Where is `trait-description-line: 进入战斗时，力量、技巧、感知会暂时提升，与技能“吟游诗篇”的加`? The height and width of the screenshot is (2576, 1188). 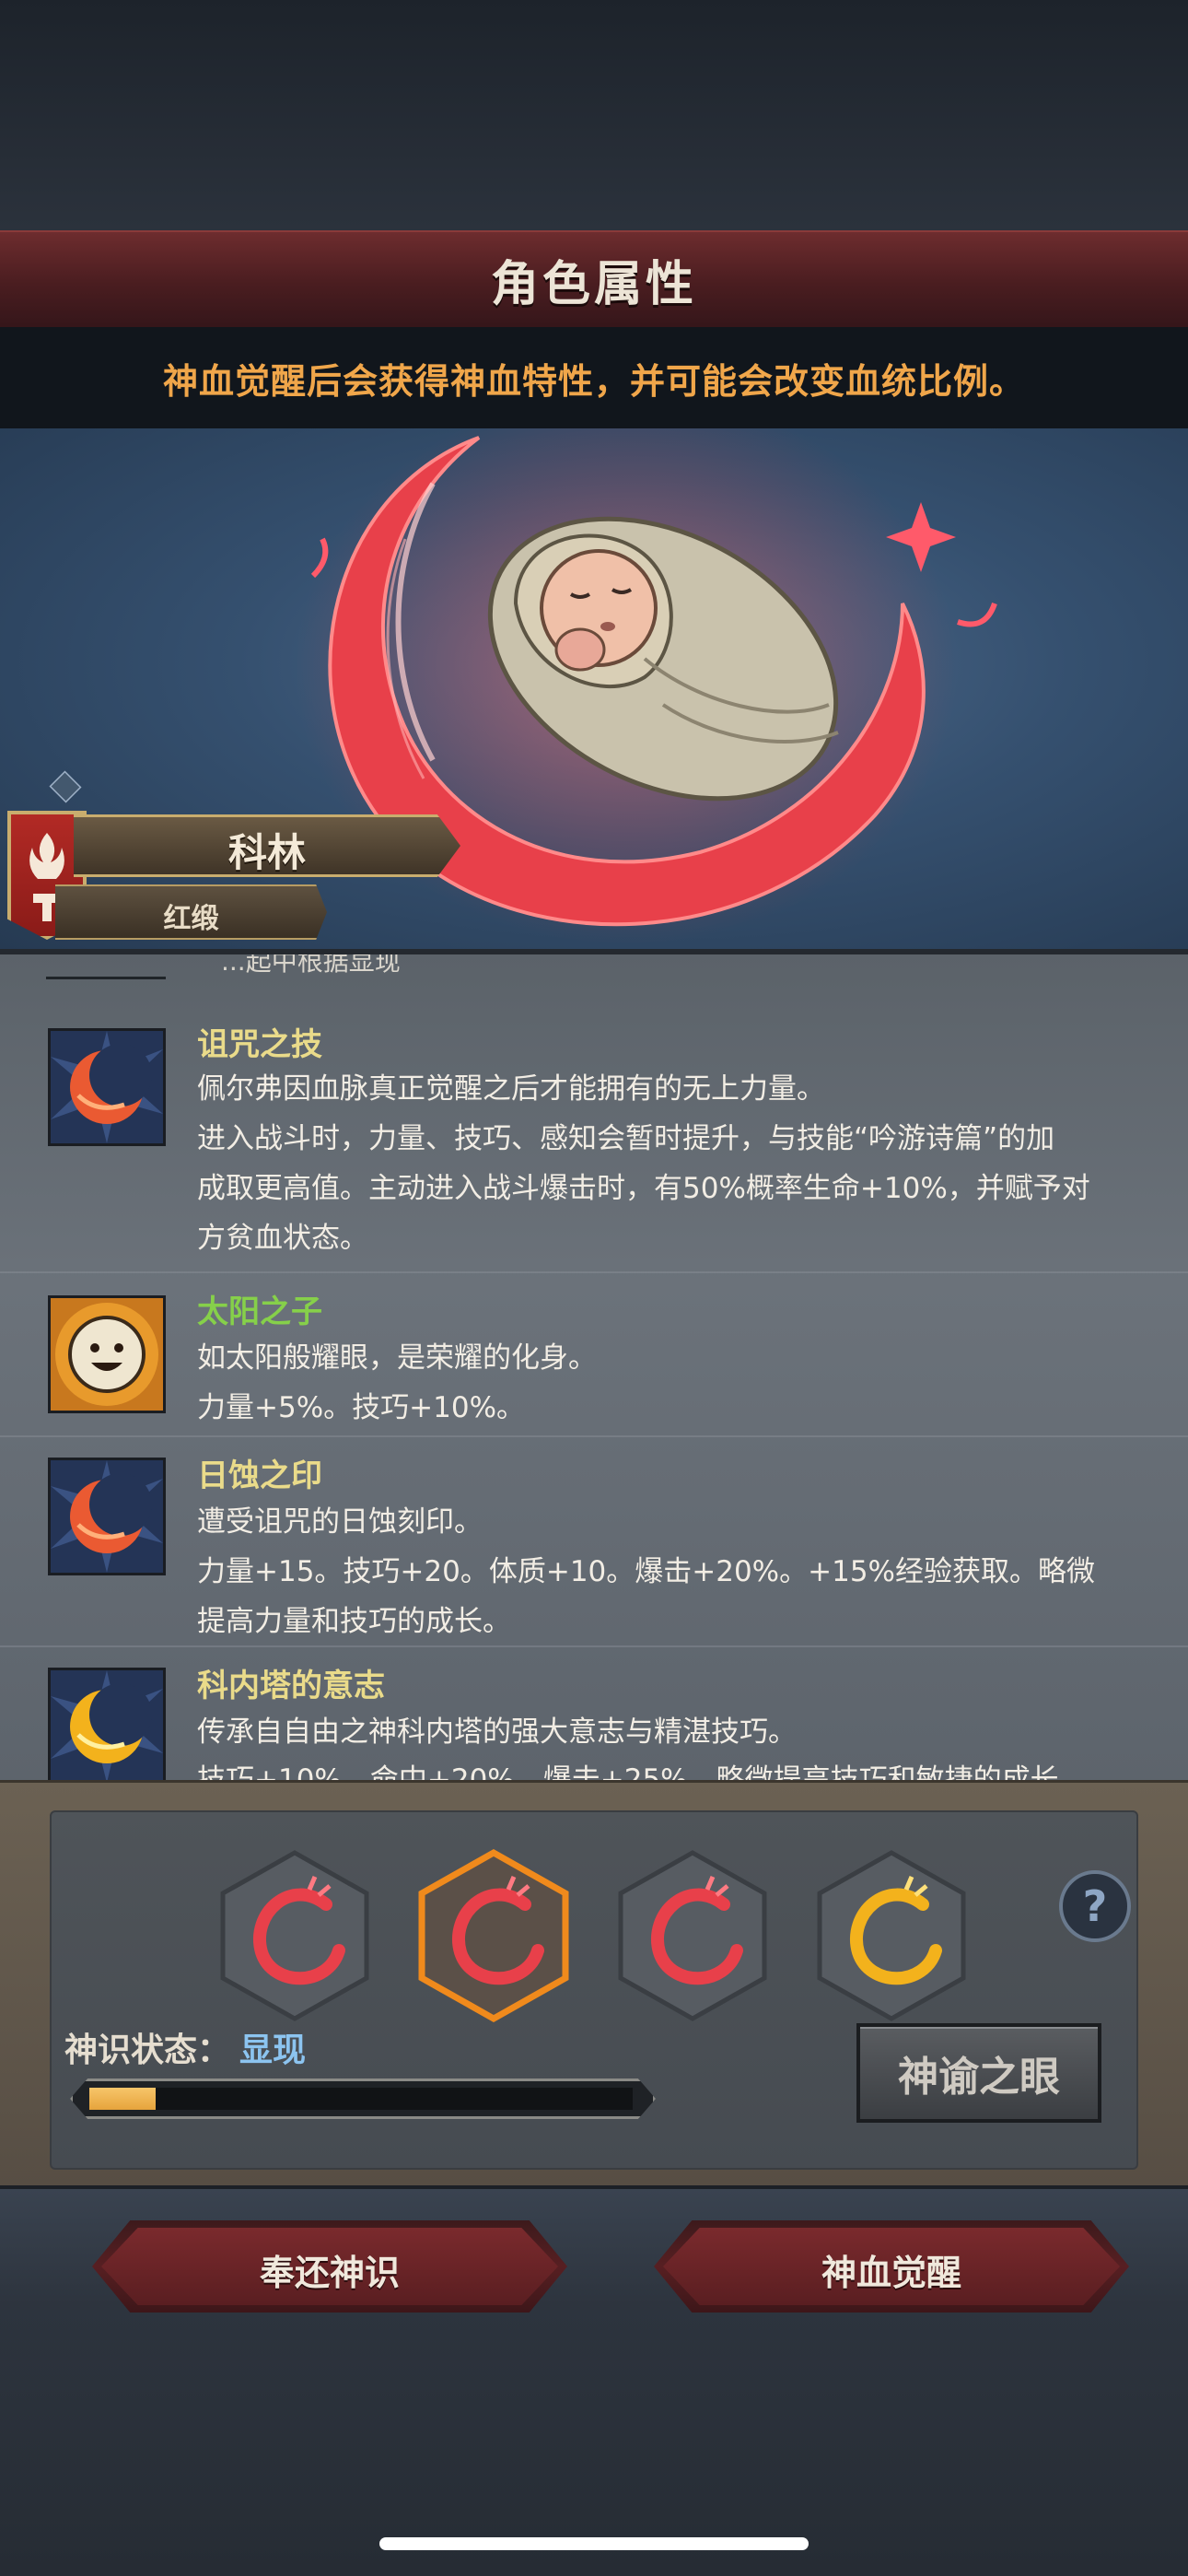 trait-description-line: 进入战斗时，力量、技巧、感知会暂时提升，与技能“吟游诗篇”的加 is located at coordinates (626, 1138).